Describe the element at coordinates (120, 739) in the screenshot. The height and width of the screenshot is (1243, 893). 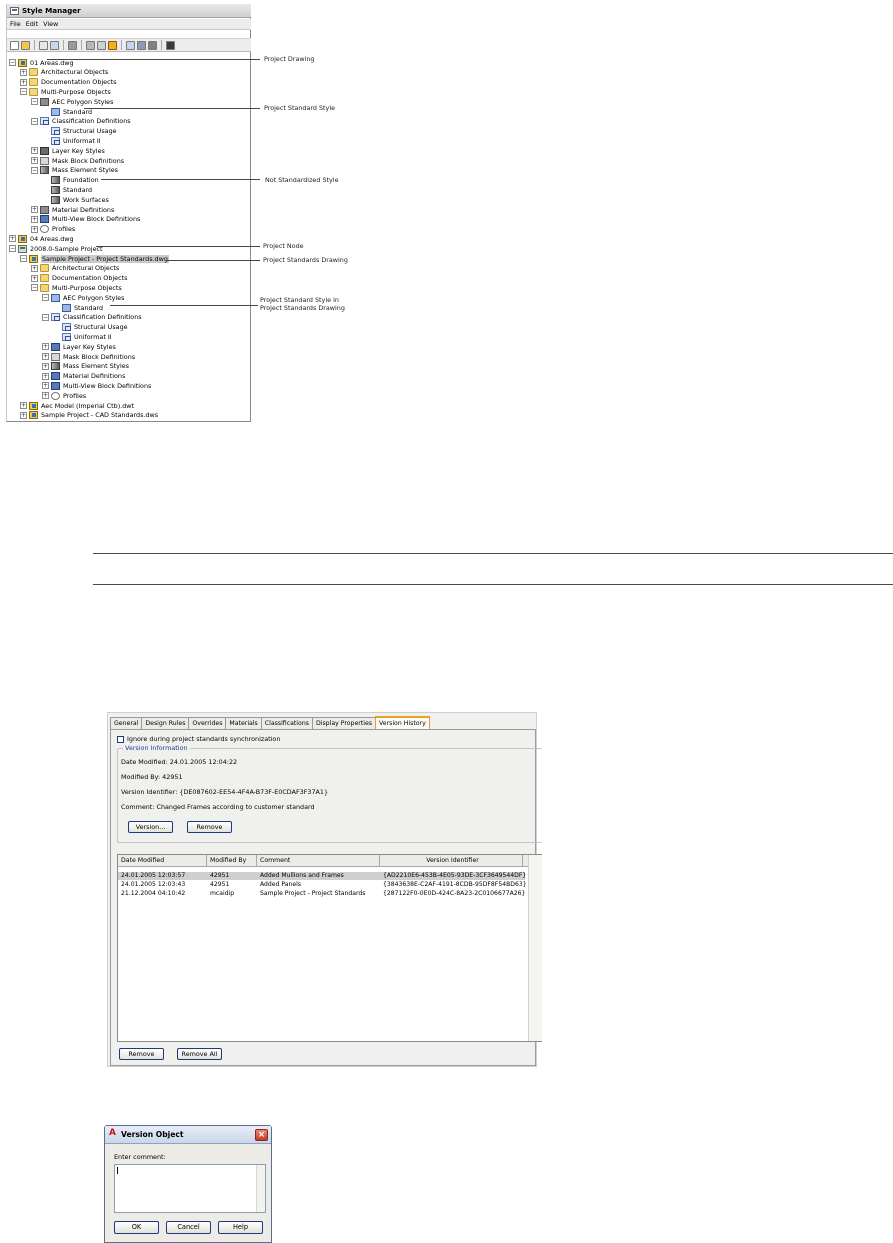
I see `checkbox-box` at that location.